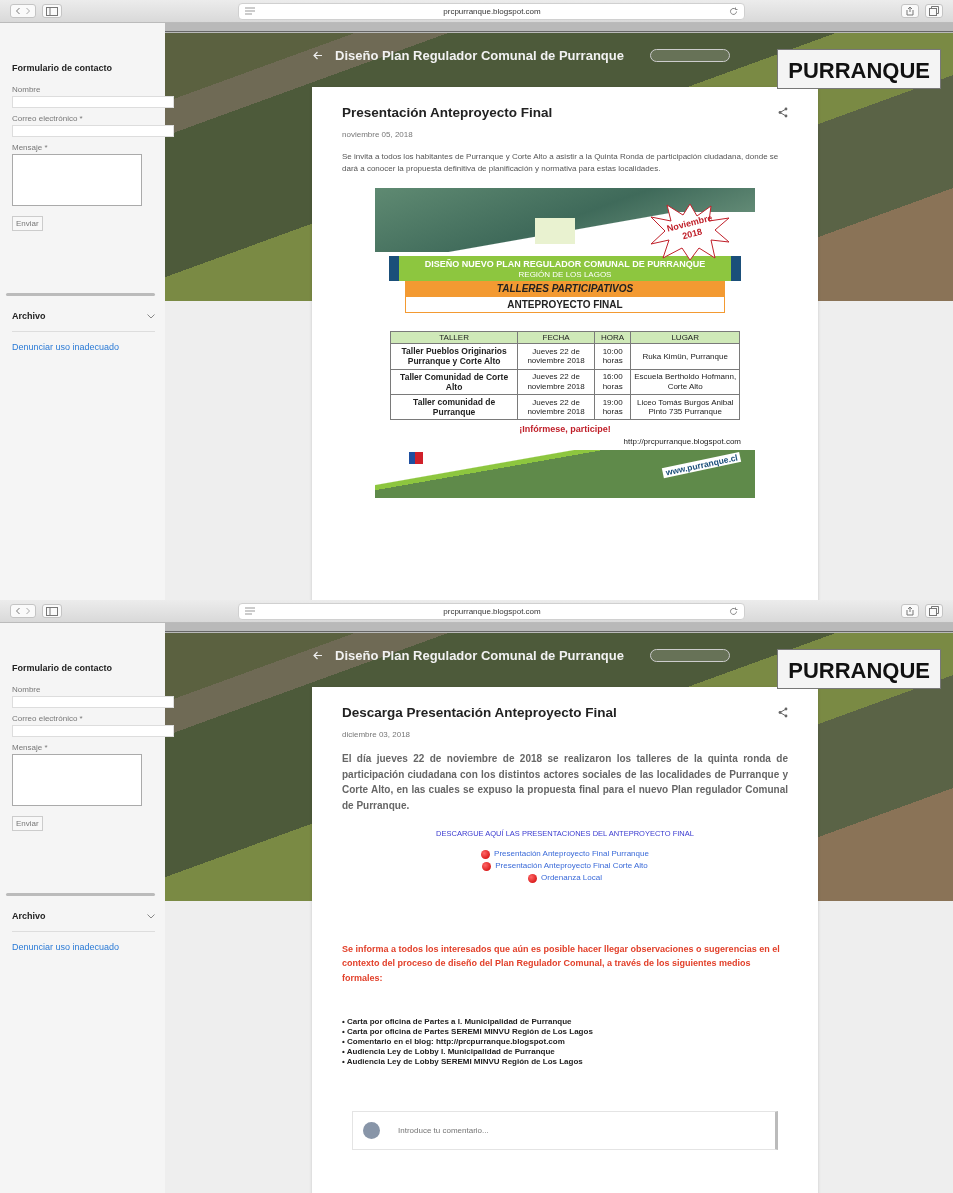 Image resolution: width=953 pixels, height=1193 pixels. Describe the element at coordinates (449, 1052) in the screenshot. I see `channel-item: • Audiencia Ley de Lobby I. Municipalidad de Purranque` at that location.